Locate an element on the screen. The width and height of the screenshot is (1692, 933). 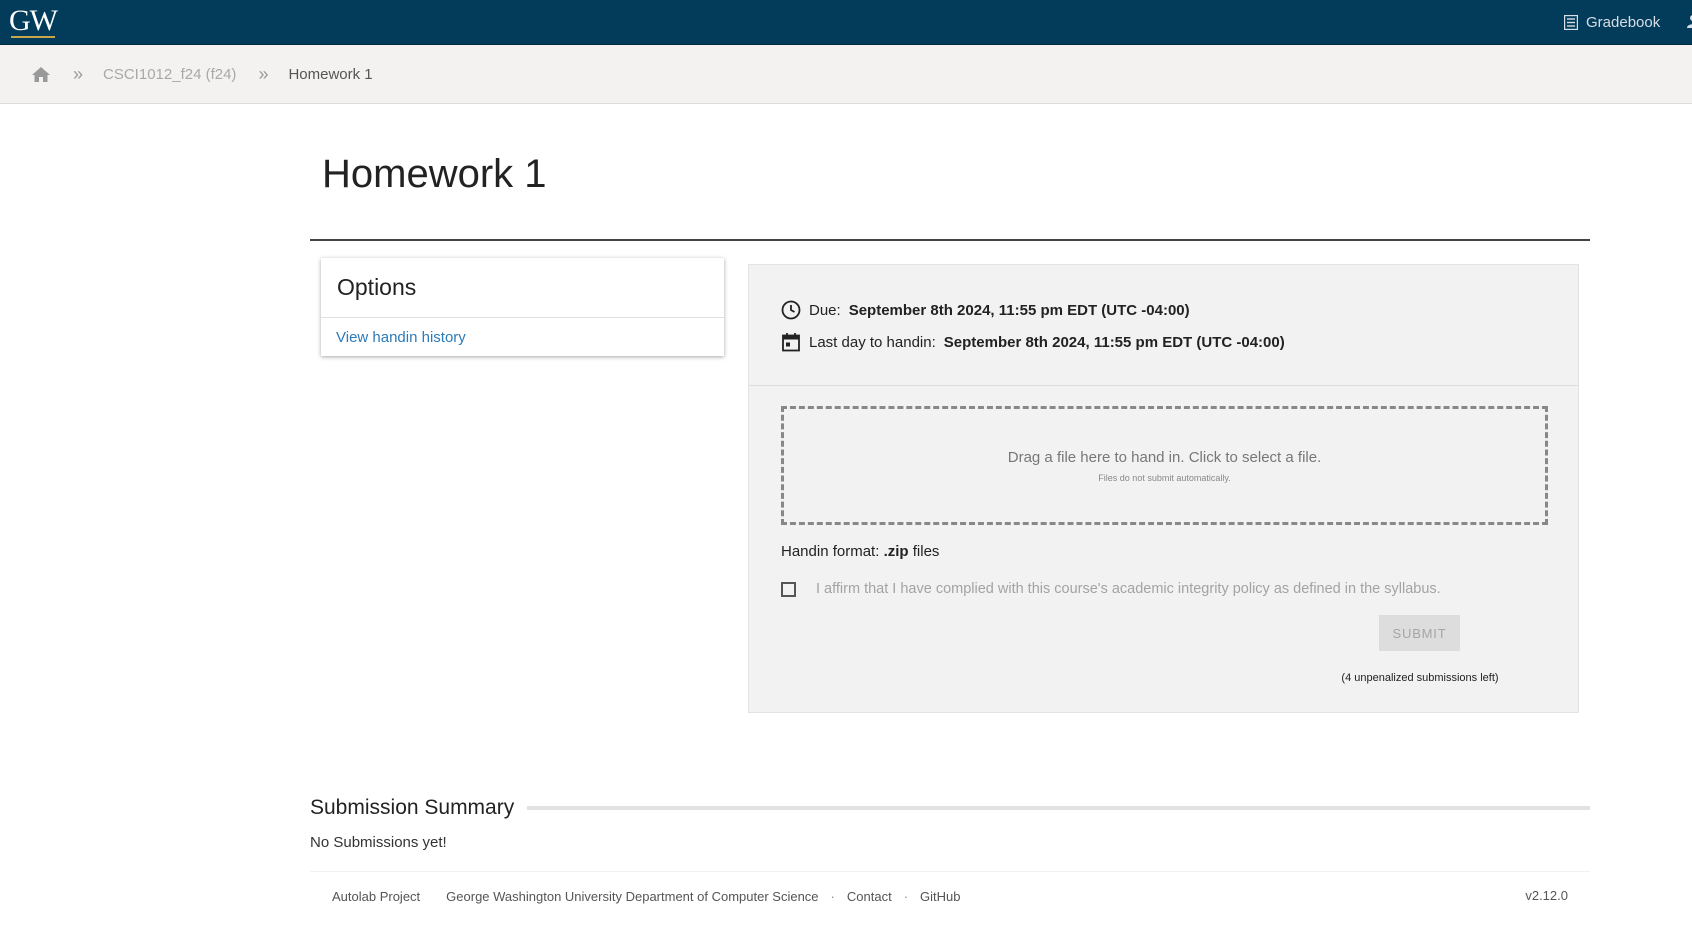
calendar-icon is located at coordinates (791, 342).